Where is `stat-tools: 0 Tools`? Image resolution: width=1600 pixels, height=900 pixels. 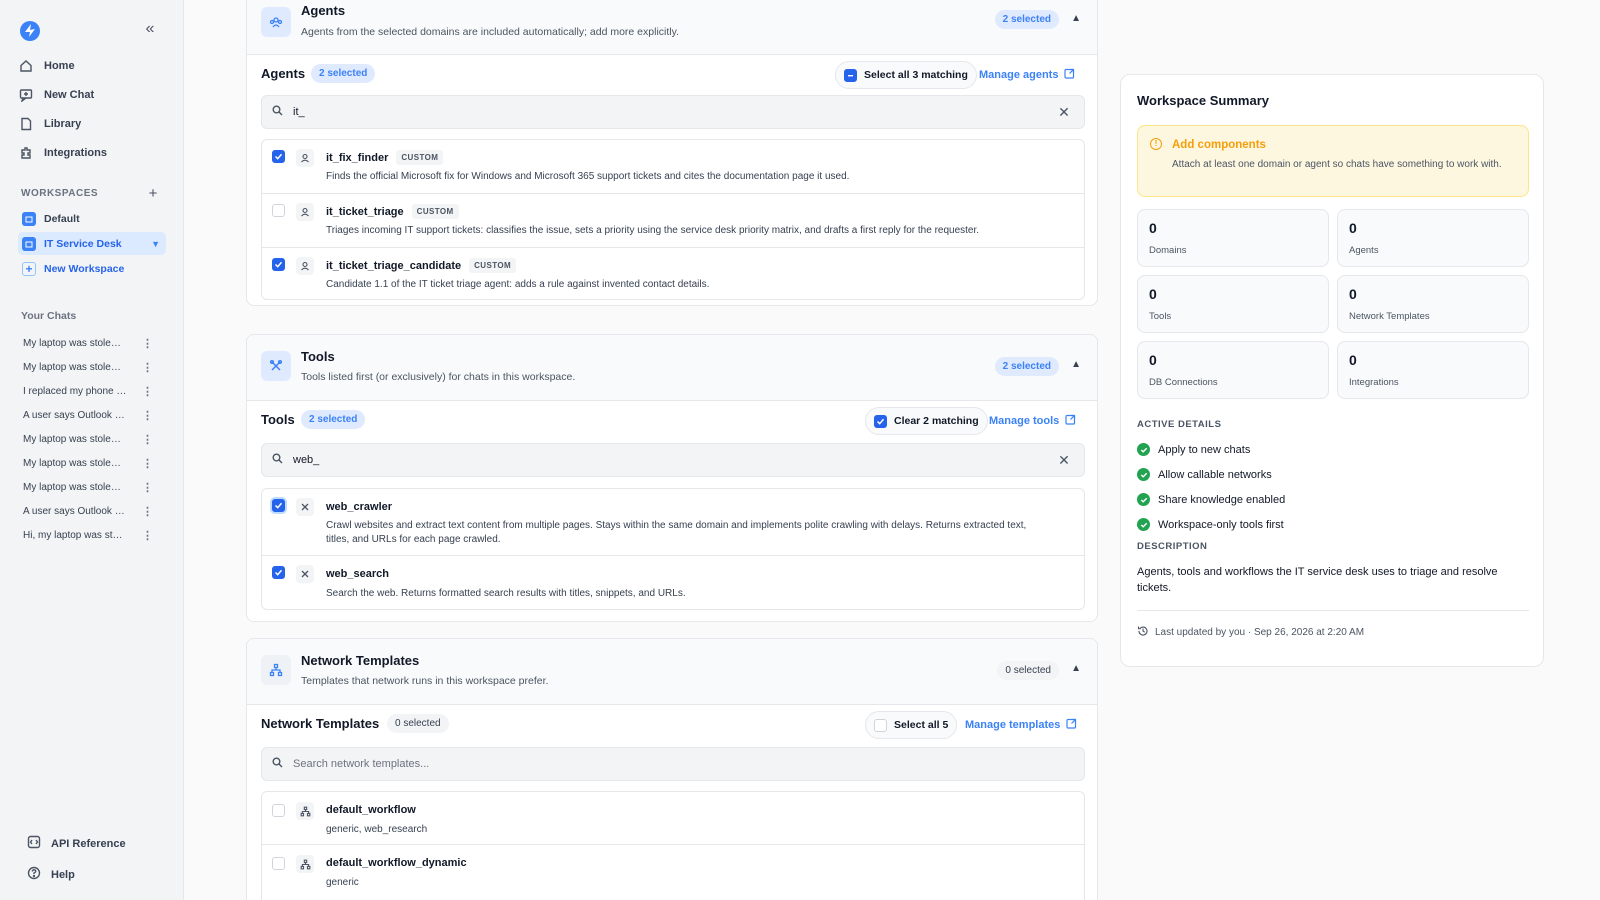 stat-tools: 0 Tools is located at coordinates (1233, 304).